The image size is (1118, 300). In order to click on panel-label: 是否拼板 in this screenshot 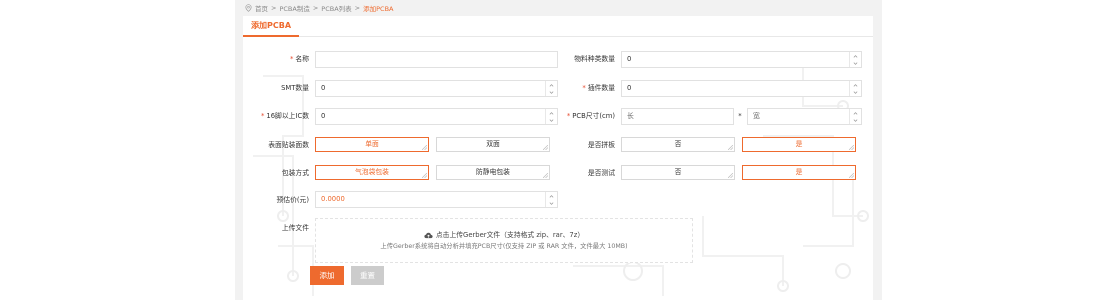, I will do `click(601, 145)`.